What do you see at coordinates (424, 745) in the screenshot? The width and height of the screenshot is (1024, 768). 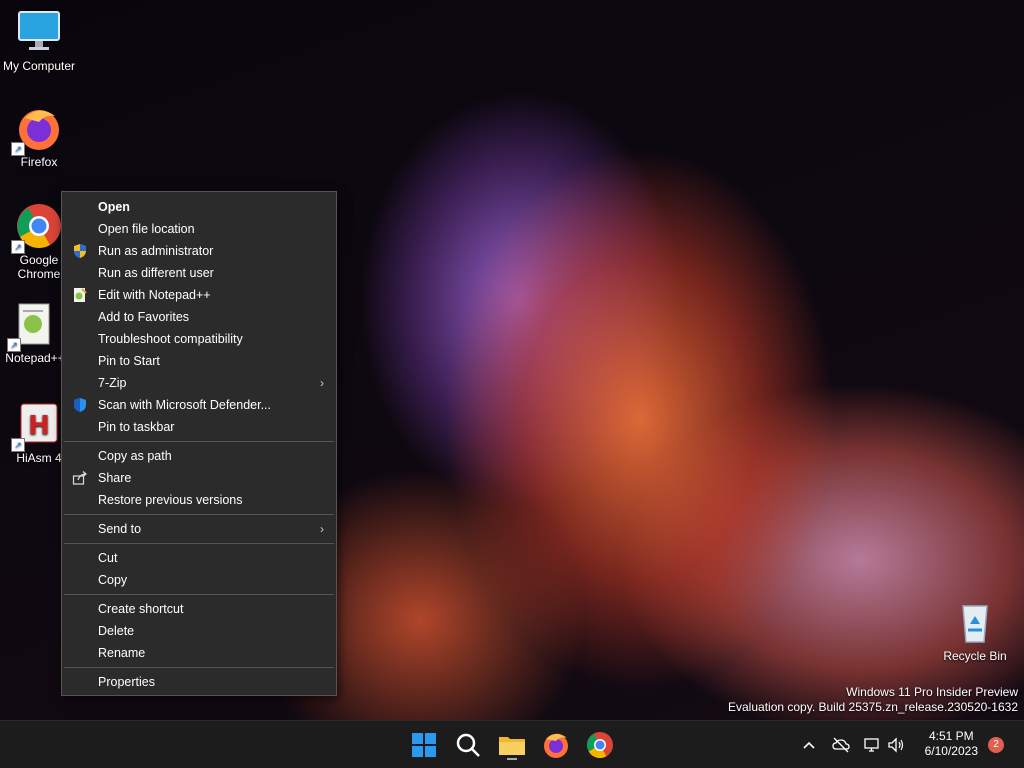 I see `start-icon` at bounding box center [424, 745].